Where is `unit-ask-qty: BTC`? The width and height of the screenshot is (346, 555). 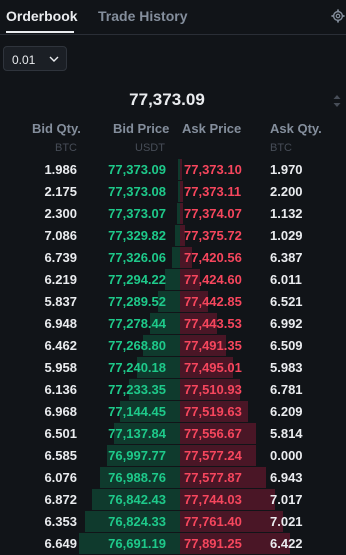
unit-ask-qty: BTC is located at coordinates (281, 148).